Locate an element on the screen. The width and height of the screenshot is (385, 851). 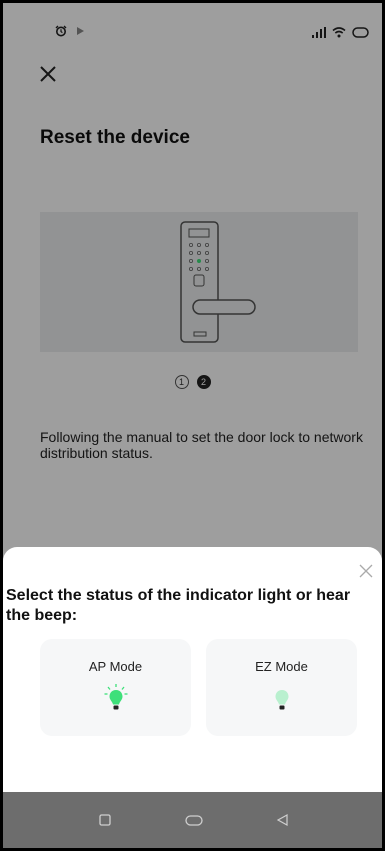
mode-label: EZ Mode is located at coordinates (281, 666).